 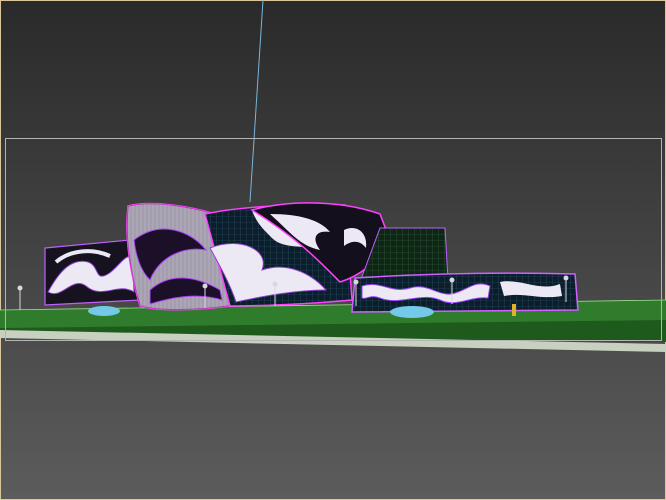 I want to click on building-right-wing, so click(x=465, y=292).